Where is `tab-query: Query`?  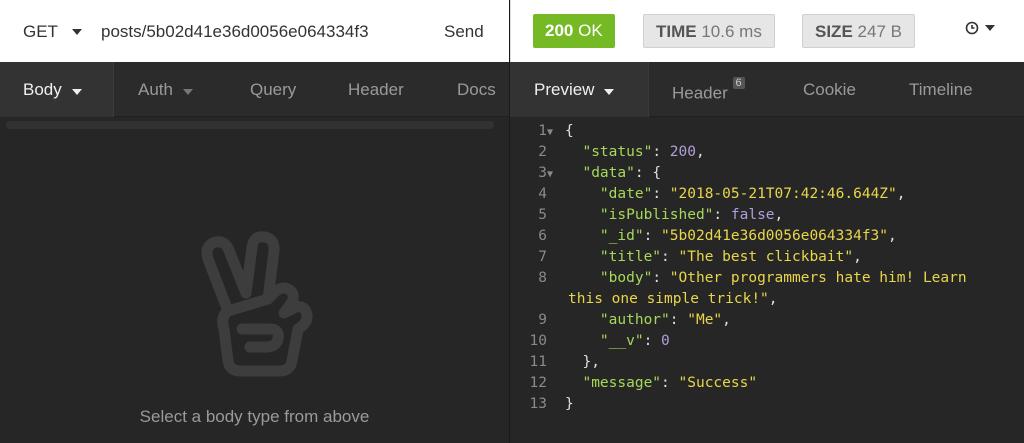 tab-query: Query is located at coordinates (273, 89).